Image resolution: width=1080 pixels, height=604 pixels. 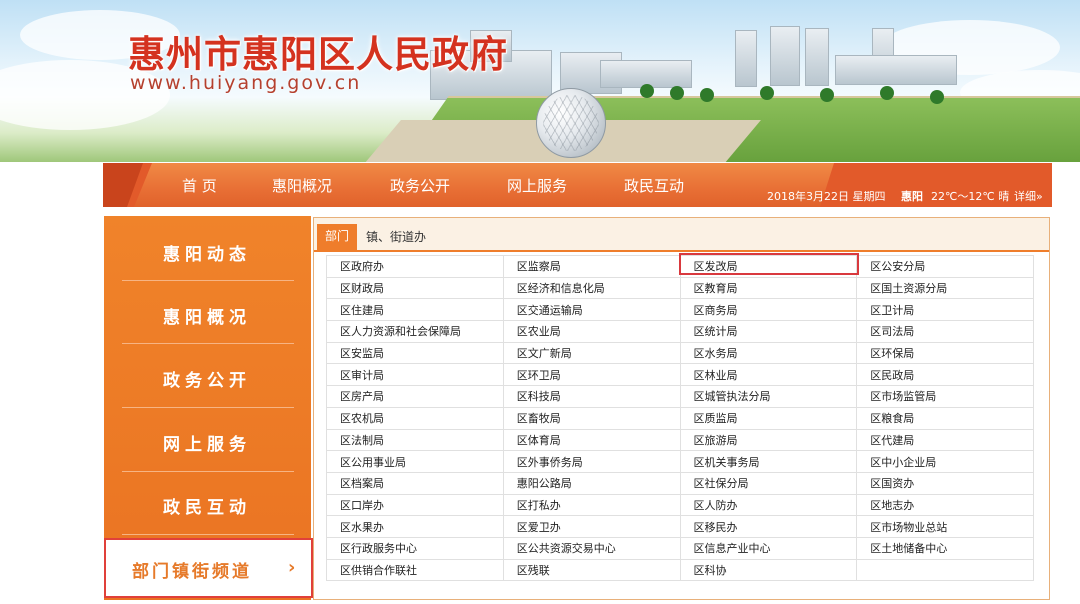 I want to click on department-link: 区法制局, so click(x=415, y=440).